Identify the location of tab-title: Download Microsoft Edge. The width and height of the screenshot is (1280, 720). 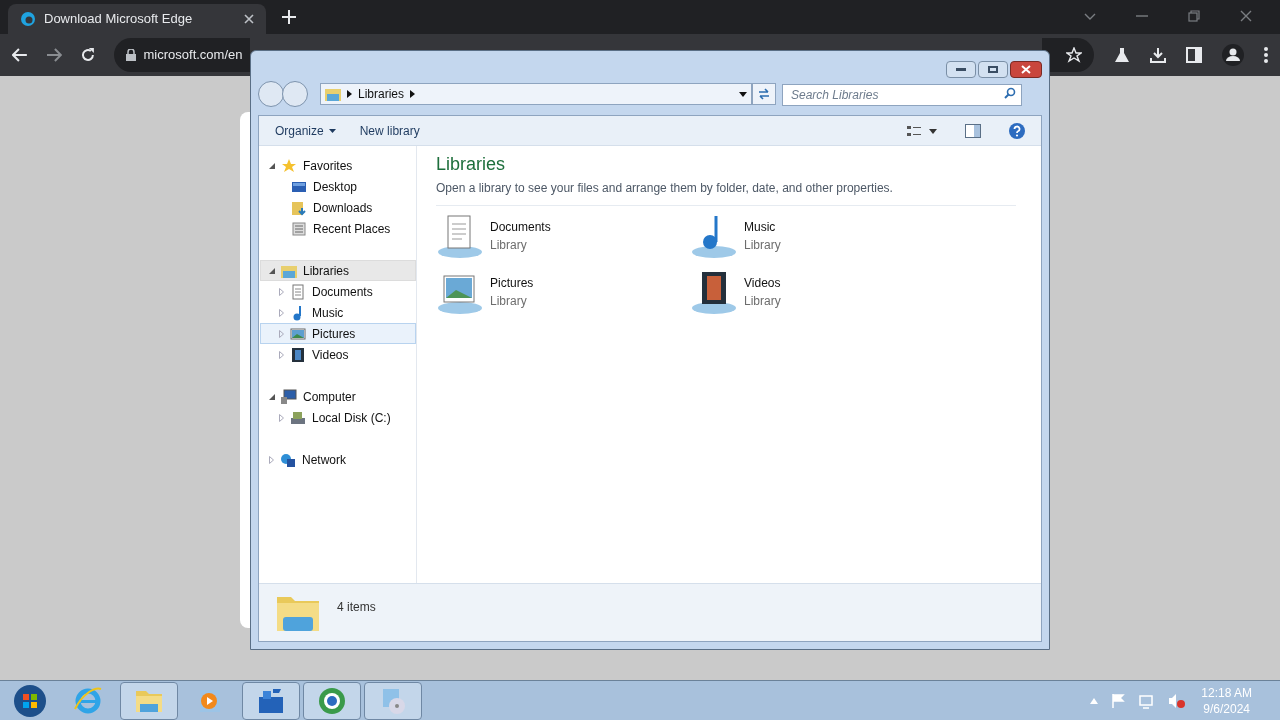
(119, 19).